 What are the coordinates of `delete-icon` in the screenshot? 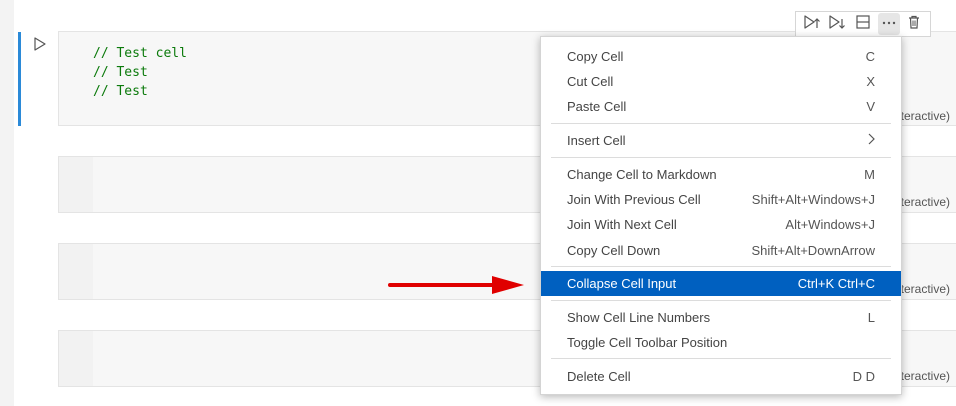 It's located at (914, 24).